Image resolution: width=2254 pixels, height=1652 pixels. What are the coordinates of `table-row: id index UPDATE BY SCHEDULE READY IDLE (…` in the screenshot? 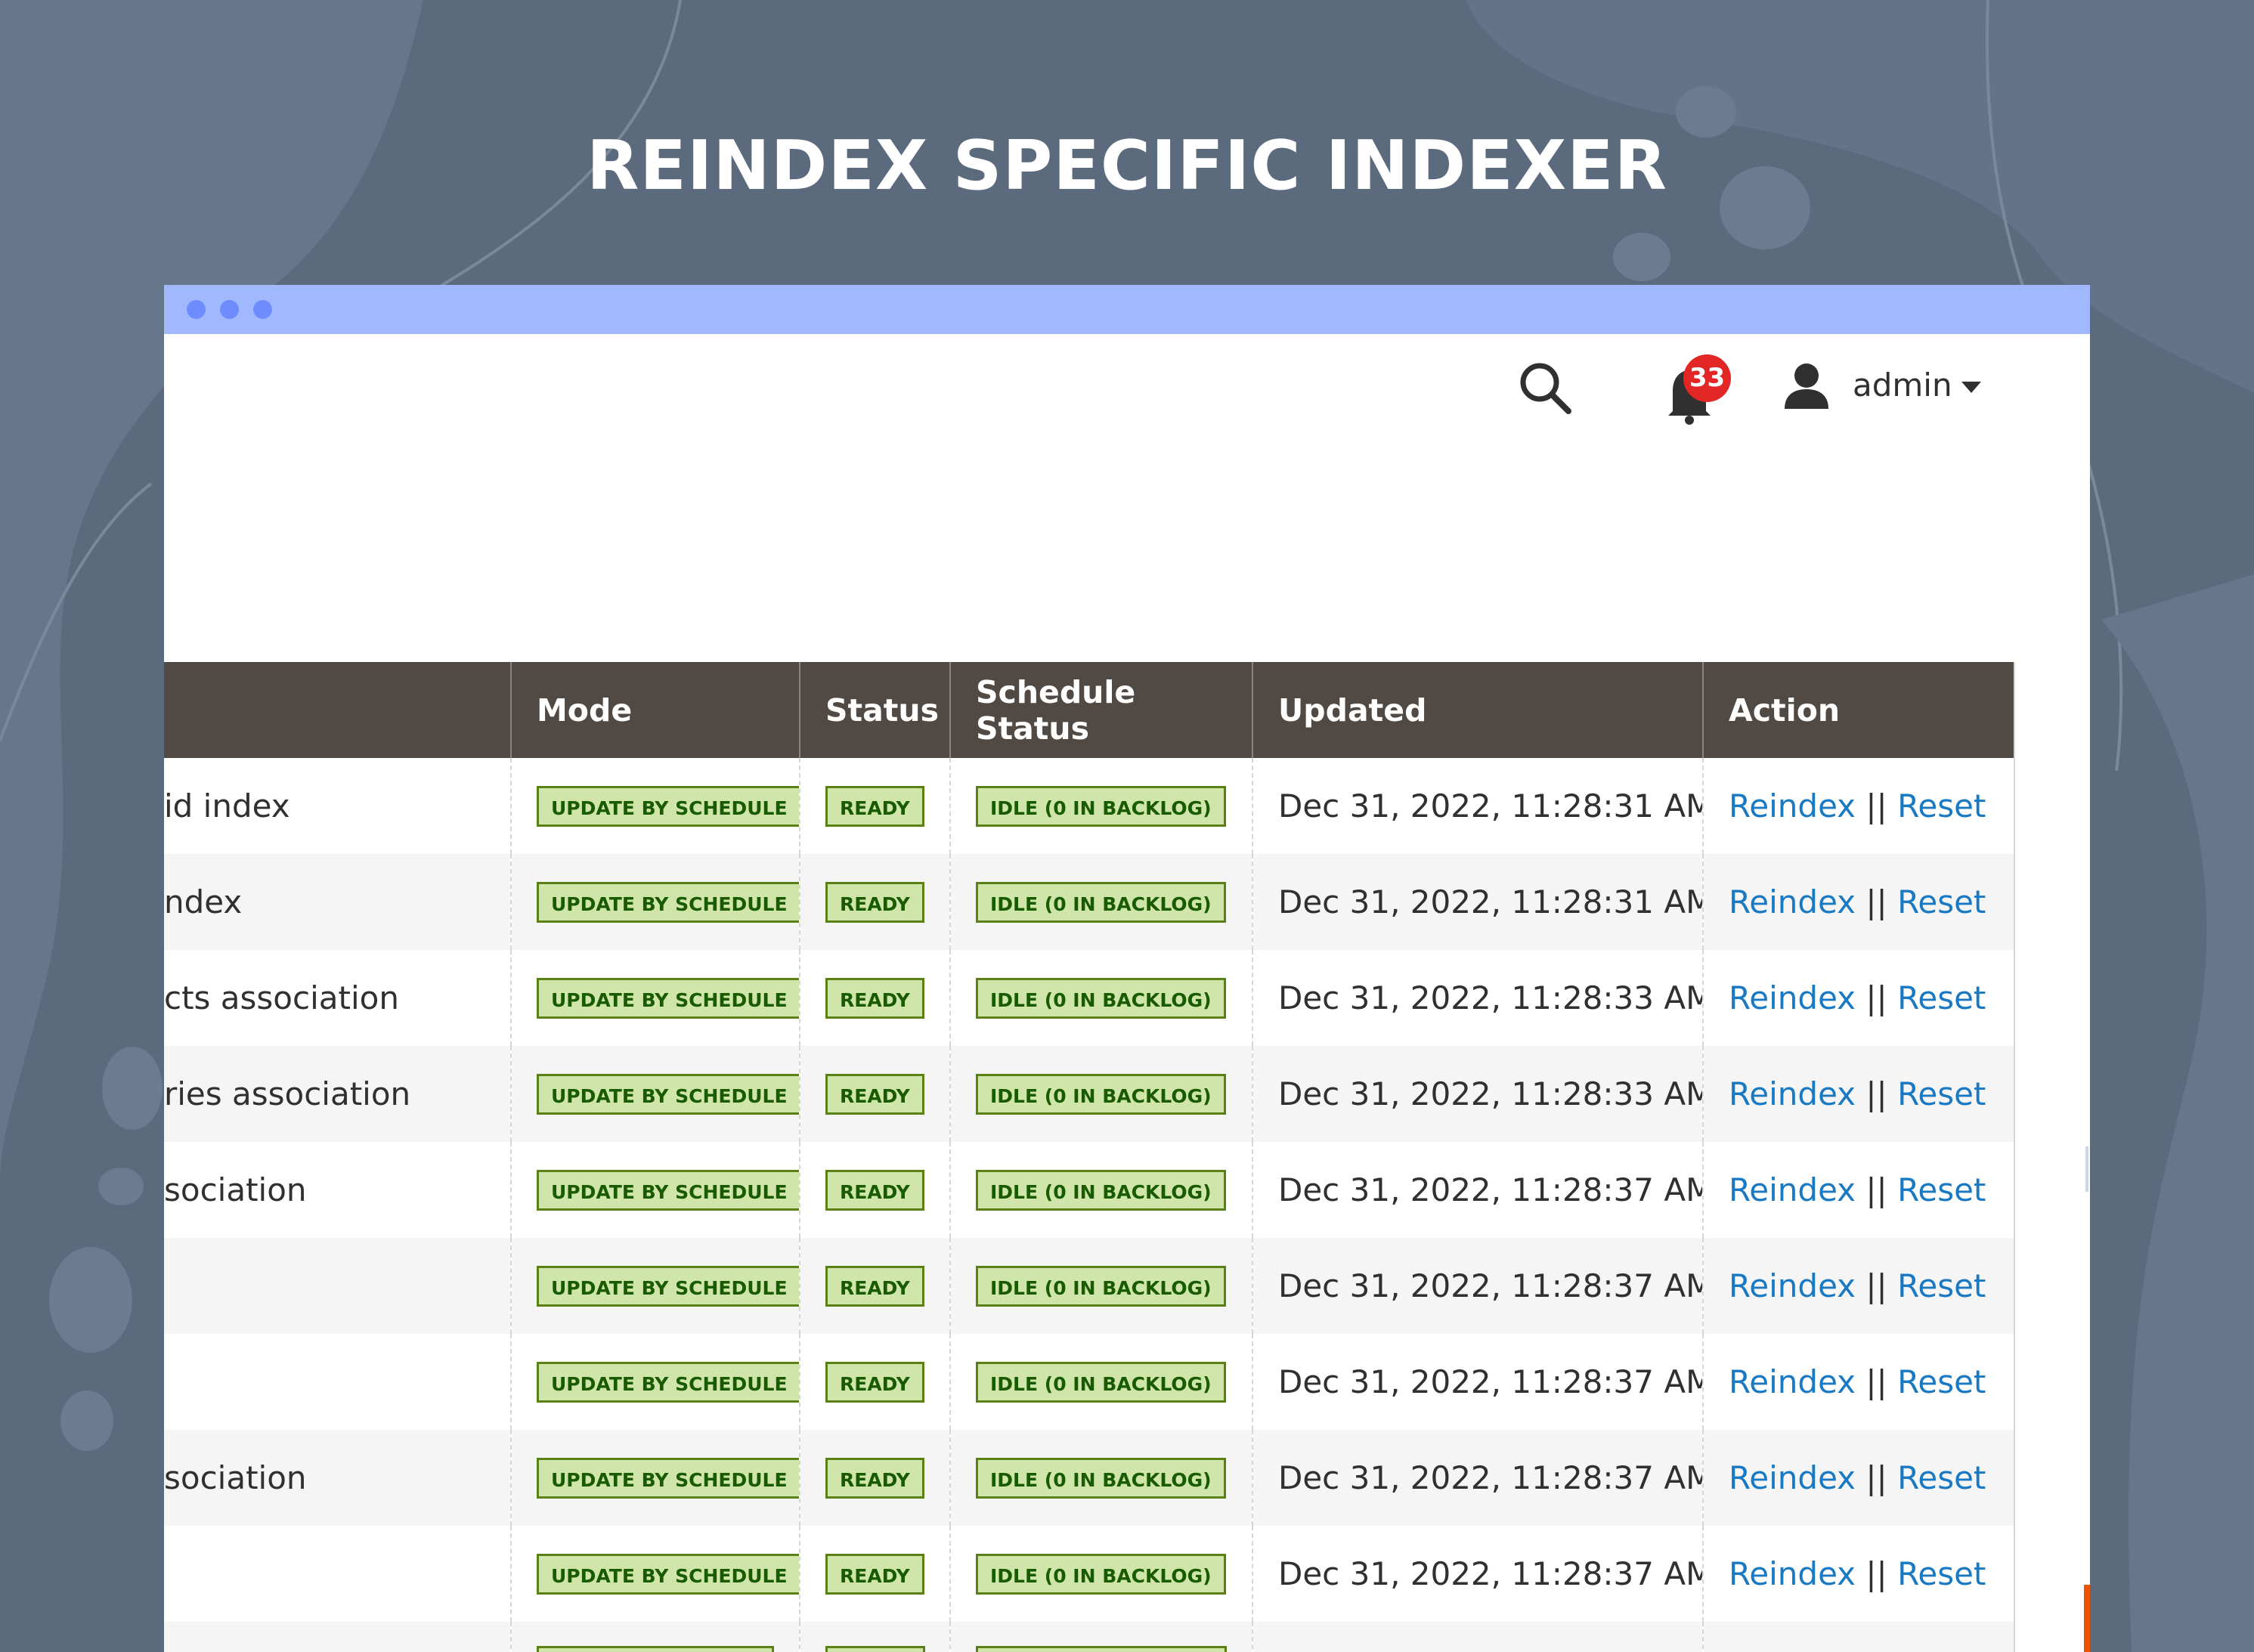 It's located at (1089, 806).